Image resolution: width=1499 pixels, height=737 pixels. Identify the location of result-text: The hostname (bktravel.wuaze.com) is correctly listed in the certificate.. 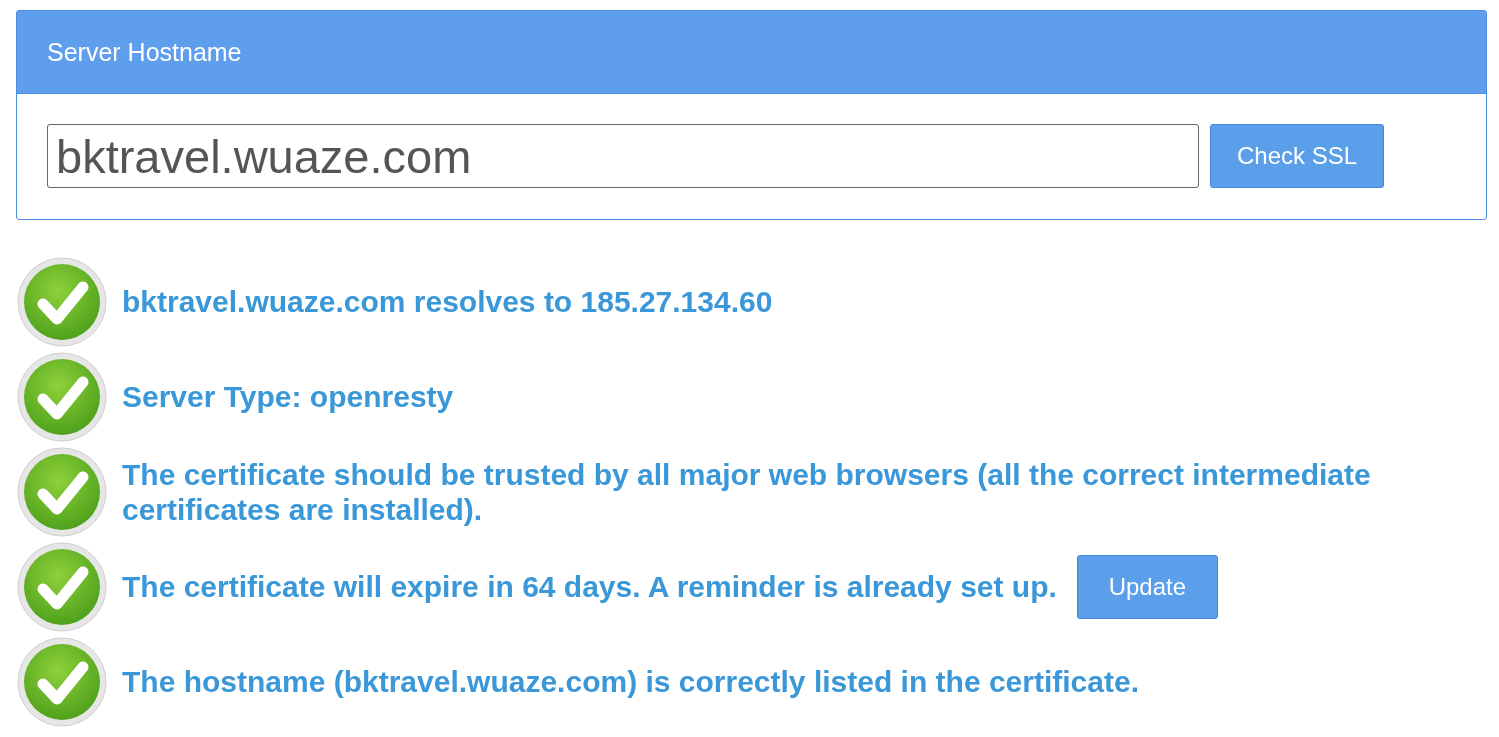
(630, 681).